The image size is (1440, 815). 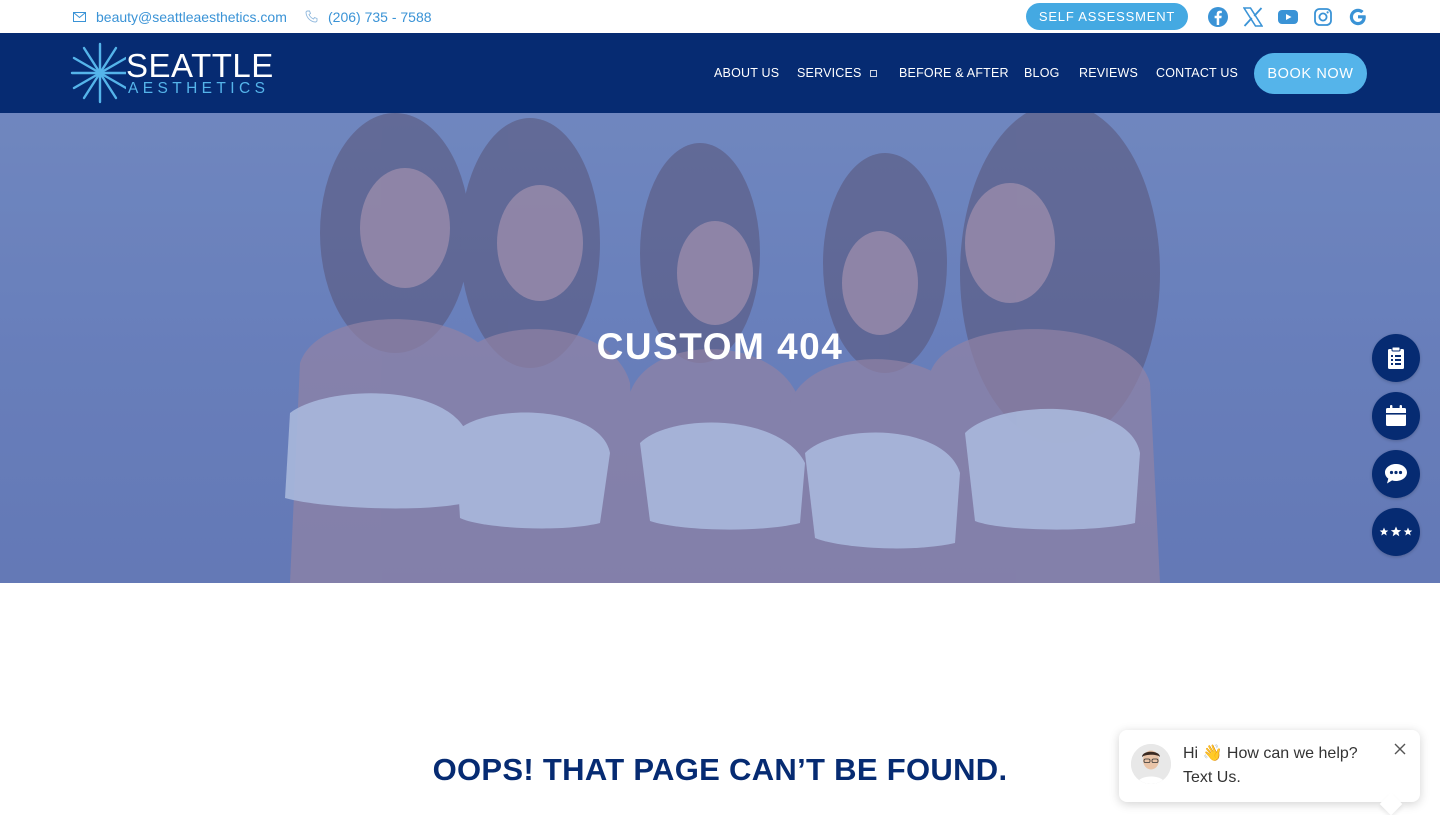 What do you see at coordinates (1400, 749) in the screenshot?
I see `close-icon` at bounding box center [1400, 749].